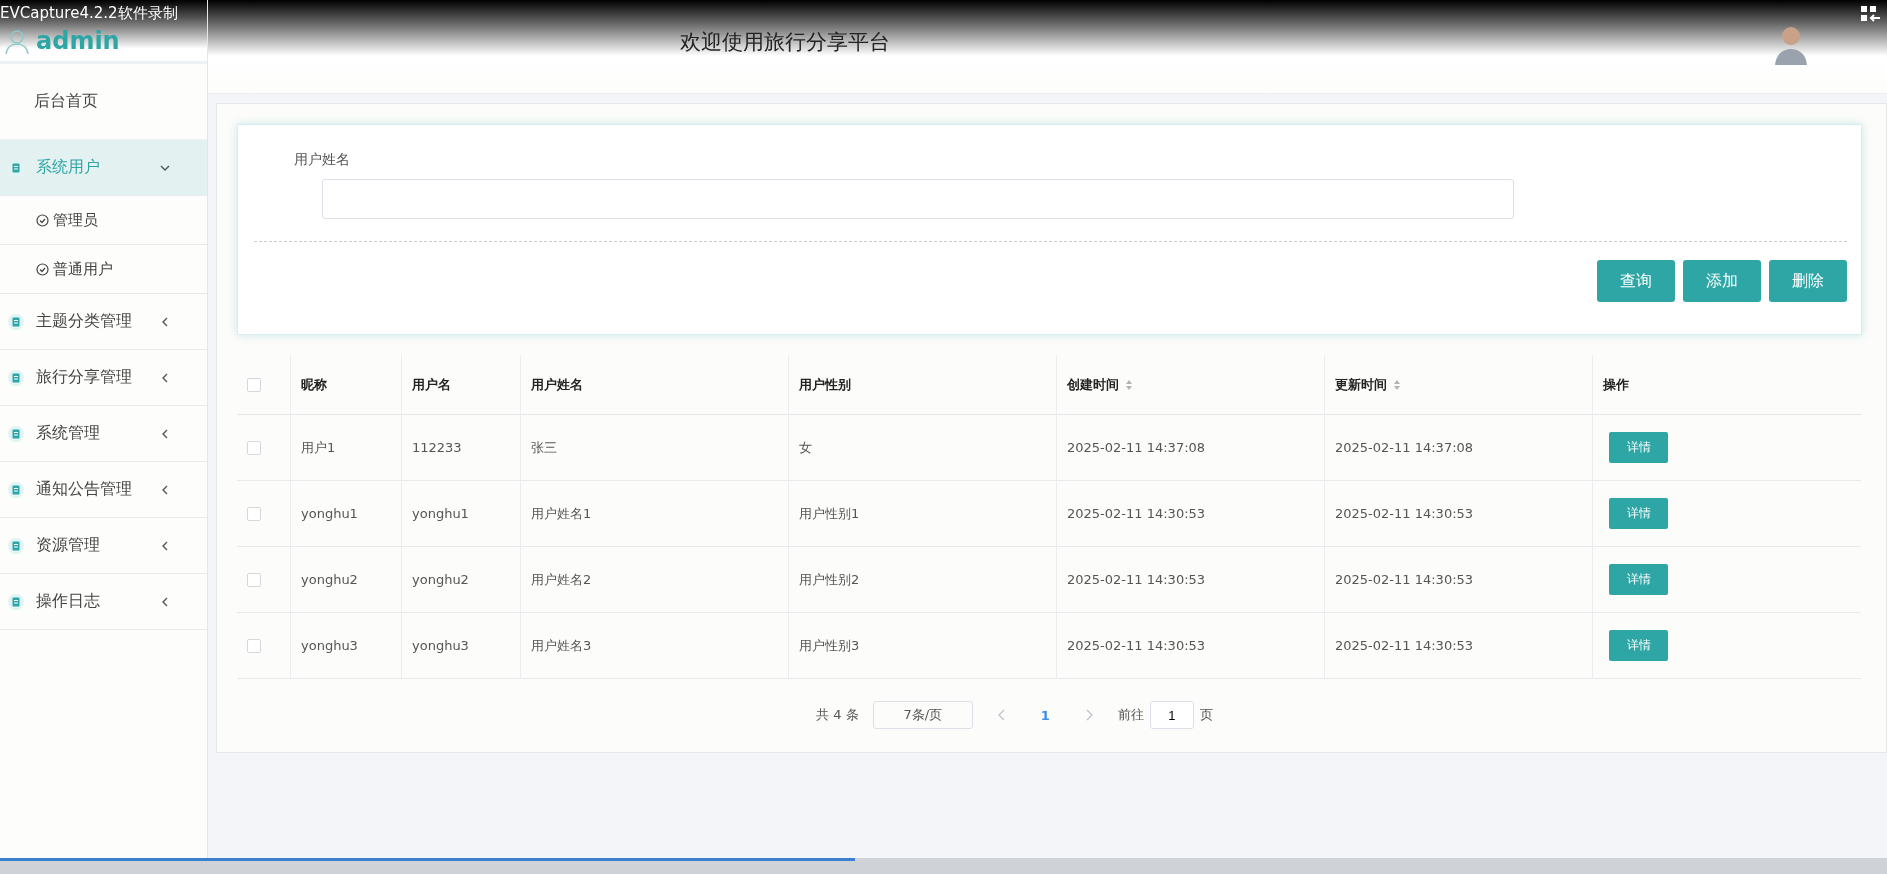  Describe the element at coordinates (1616, 384) in the screenshot. I see `column-header: 操作` at that location.